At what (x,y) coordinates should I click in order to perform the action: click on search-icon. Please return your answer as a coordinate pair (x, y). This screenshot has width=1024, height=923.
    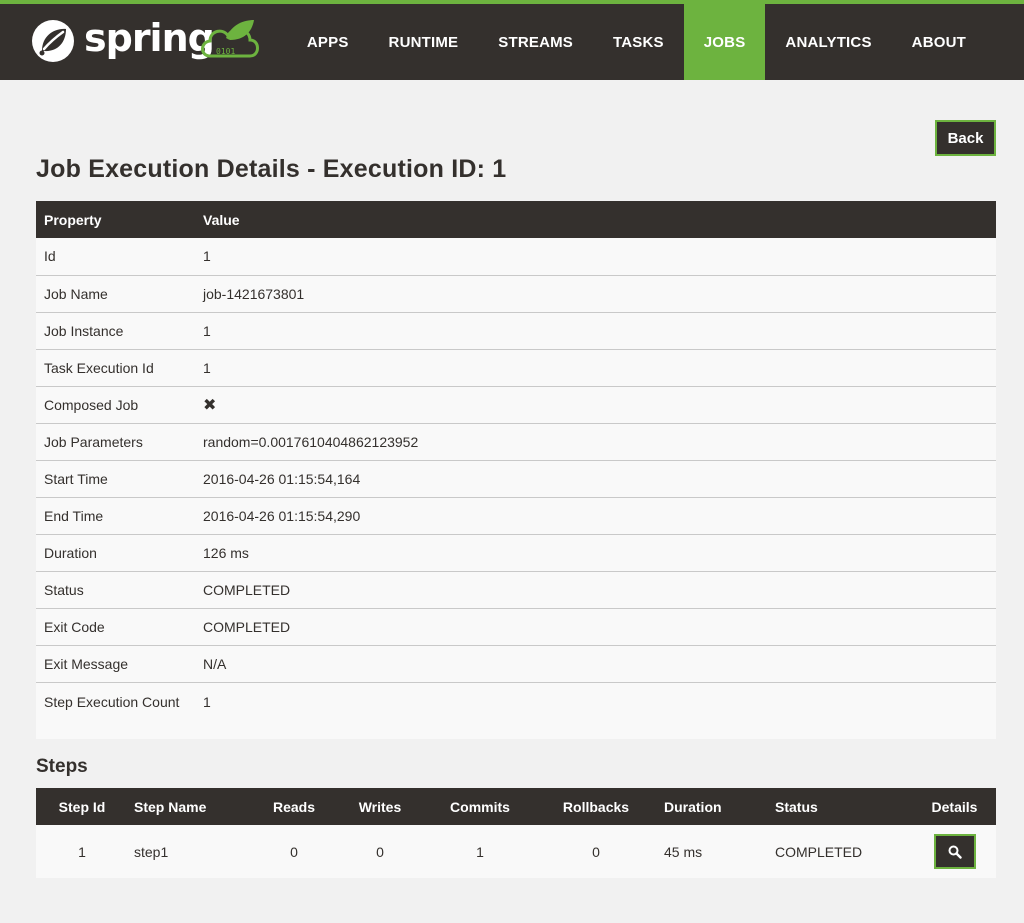
    Looking at the image, I should click on (955, 852).